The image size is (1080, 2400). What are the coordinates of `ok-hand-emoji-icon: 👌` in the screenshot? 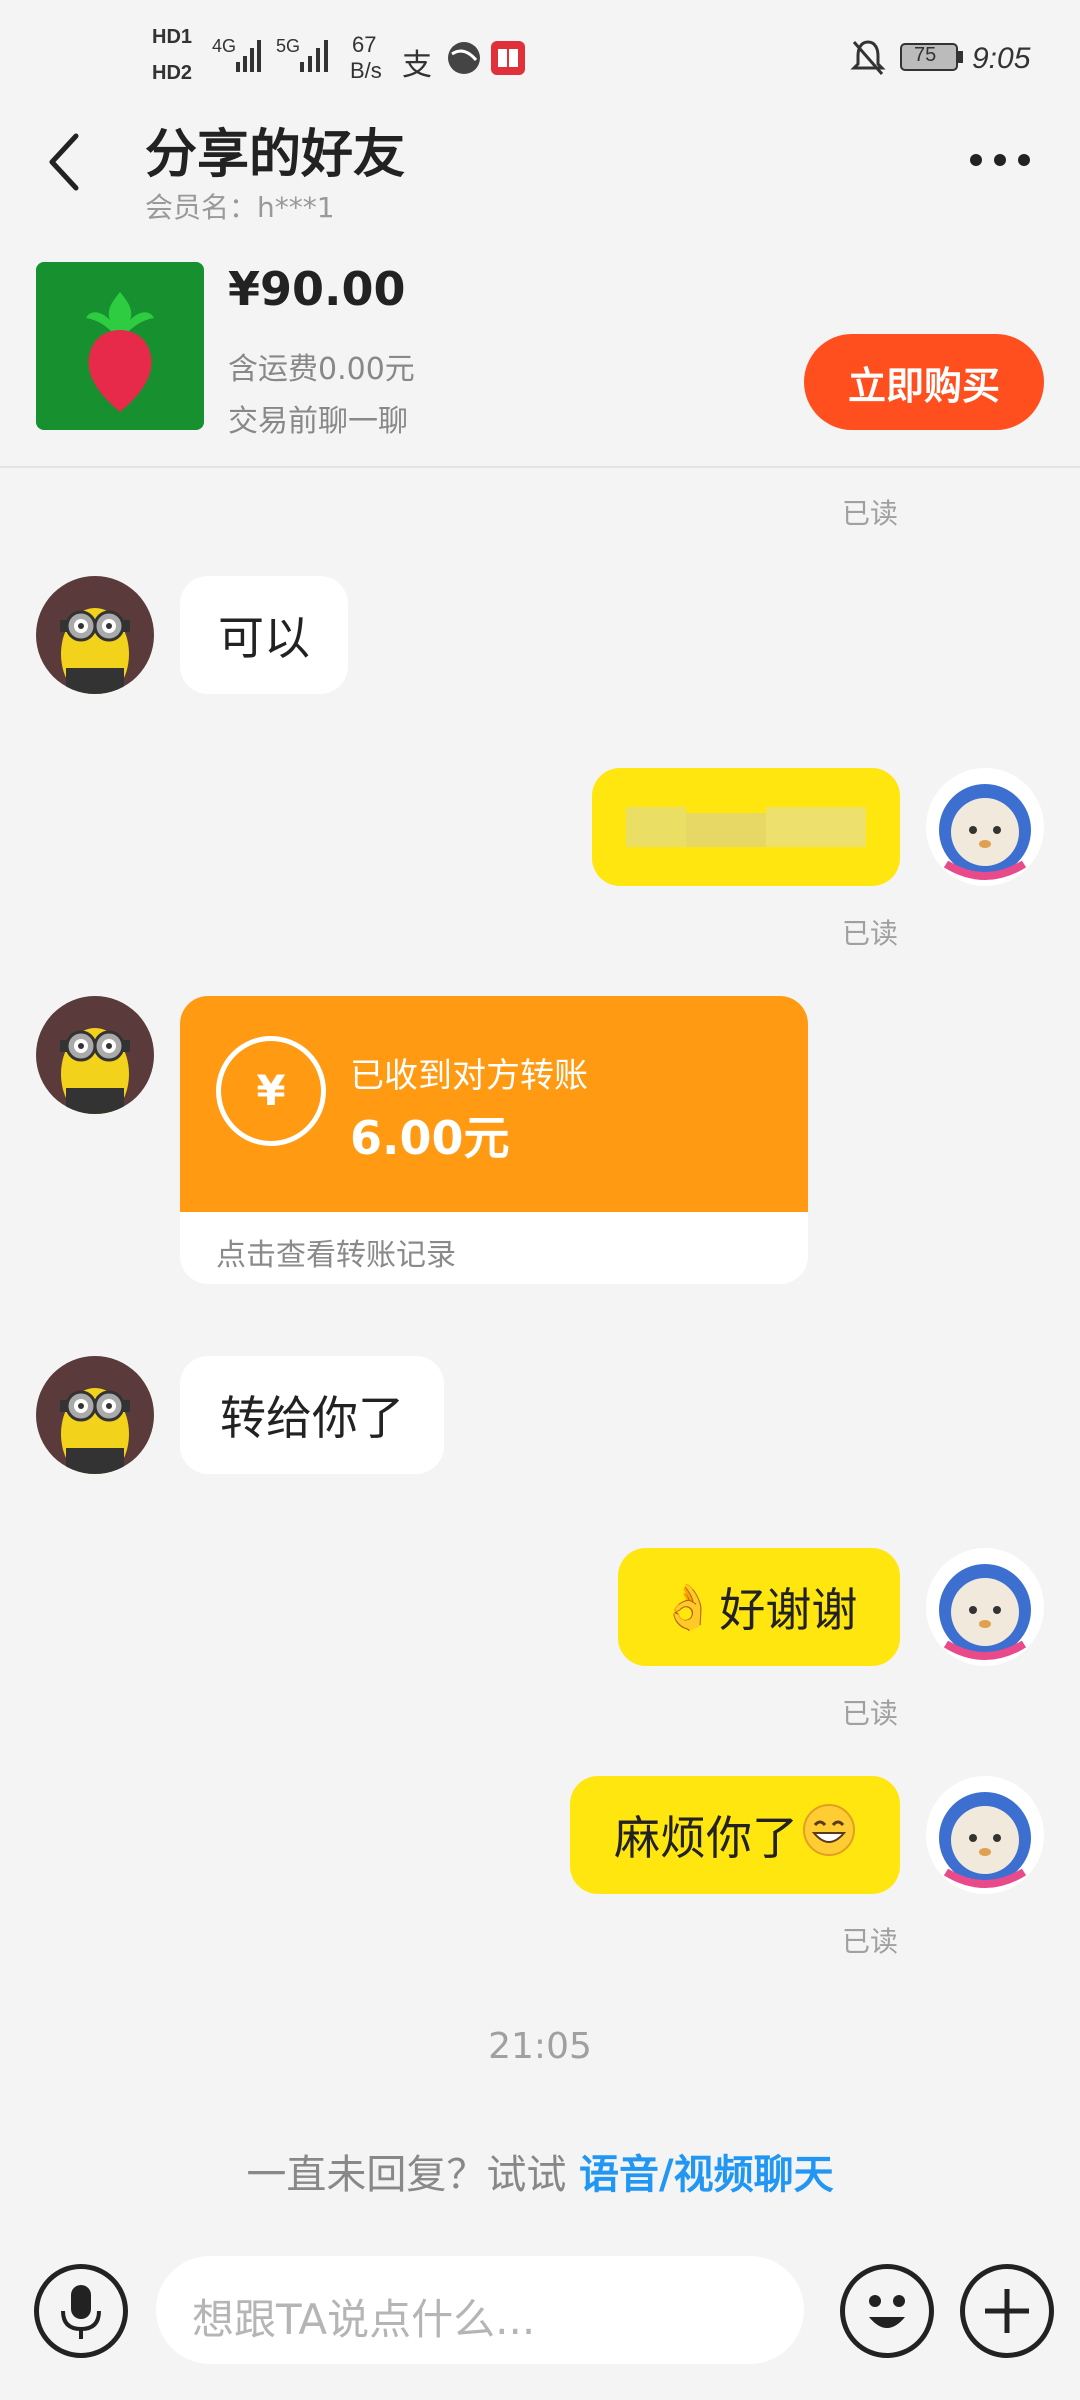 It's located at (688, 1607).